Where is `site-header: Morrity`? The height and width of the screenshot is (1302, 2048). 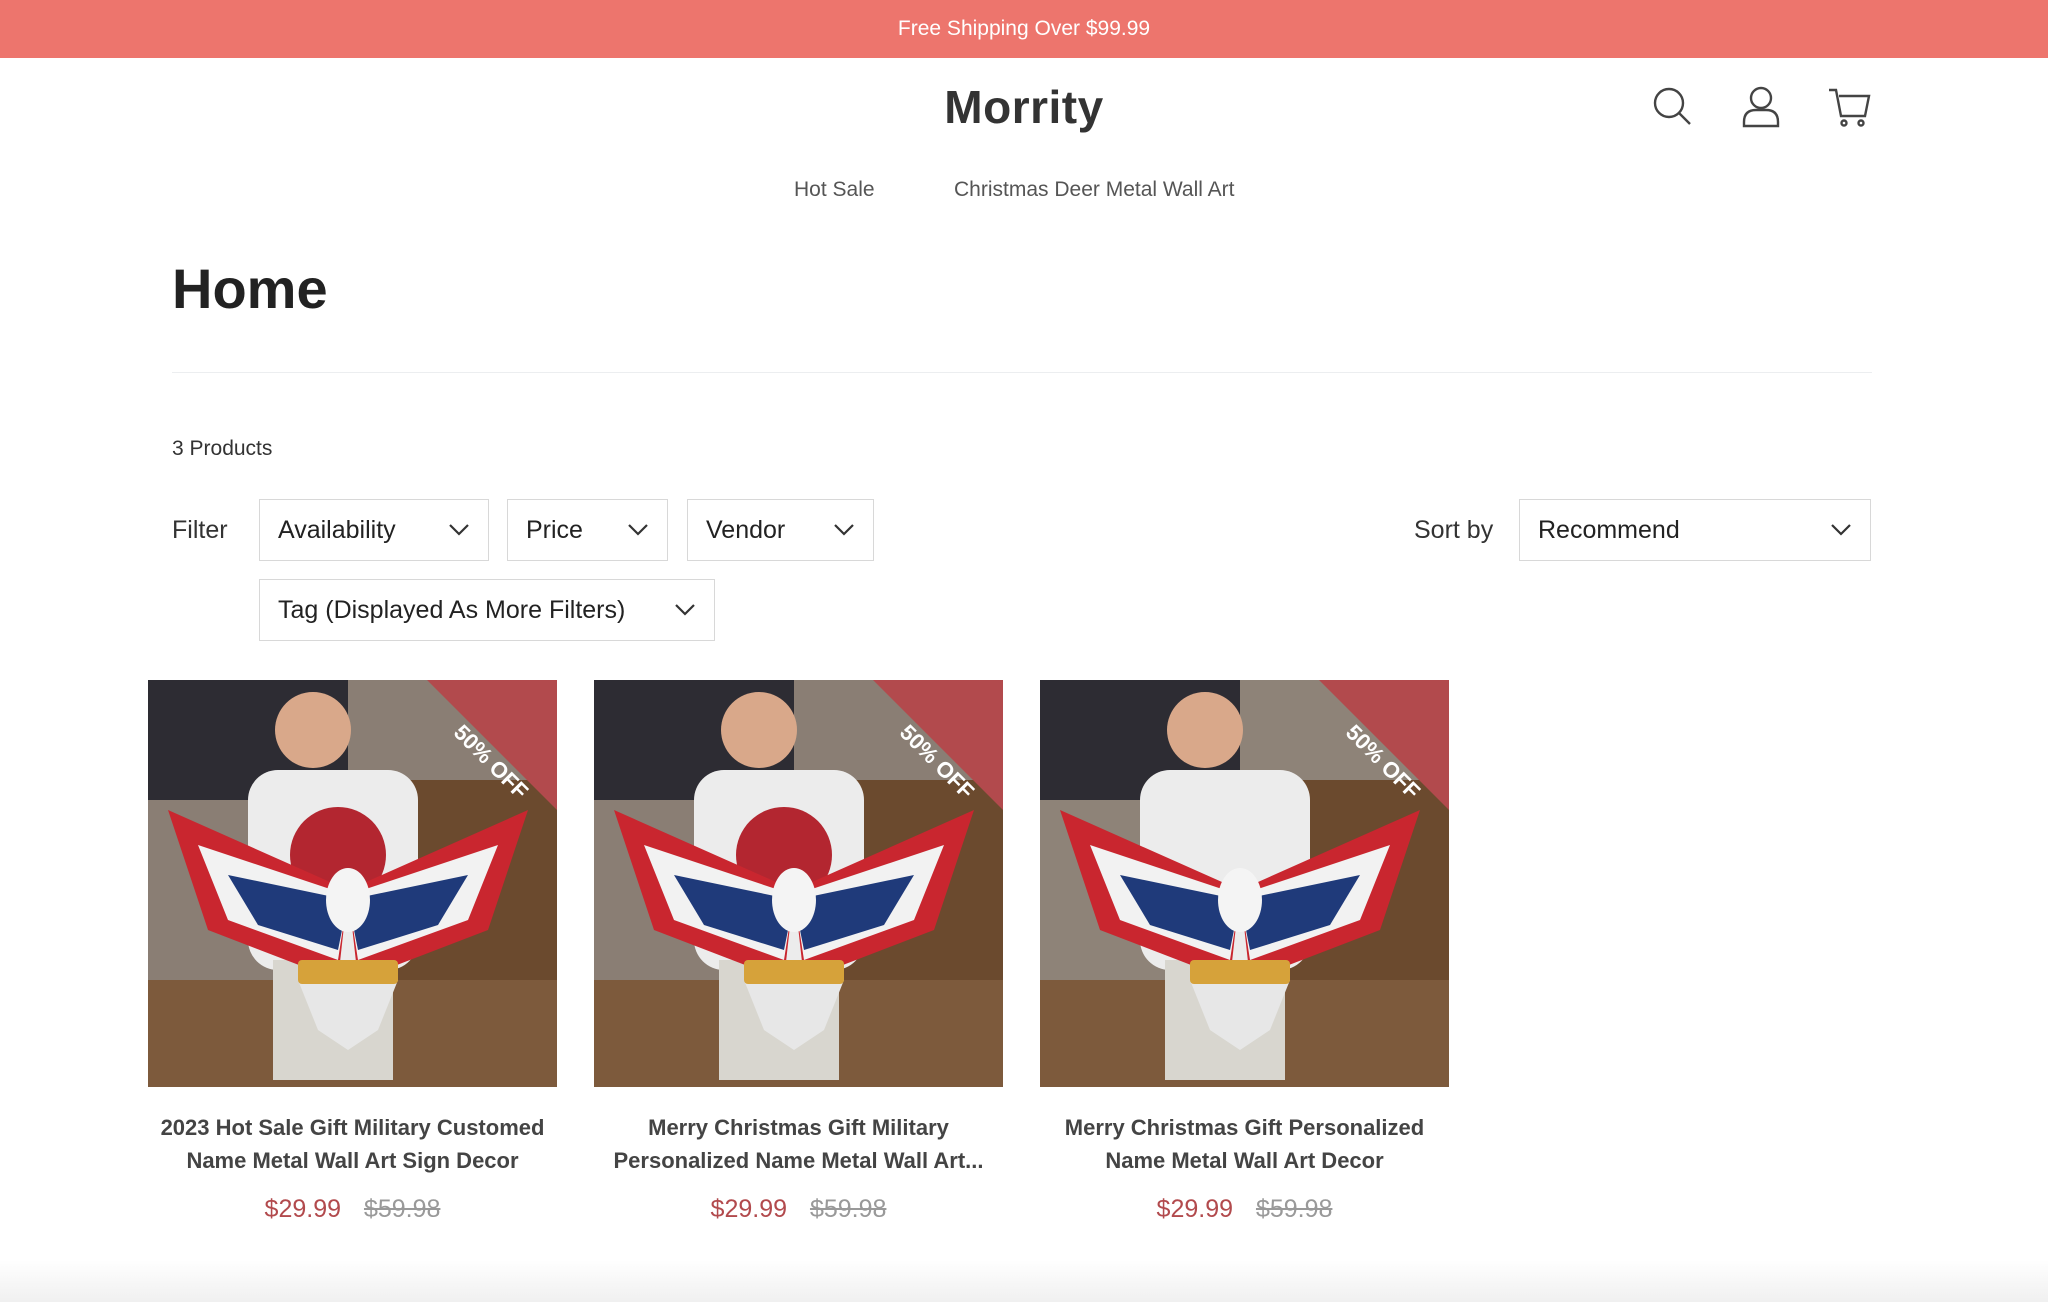
site-header: Morrity is located at coordinates (1024, 108).